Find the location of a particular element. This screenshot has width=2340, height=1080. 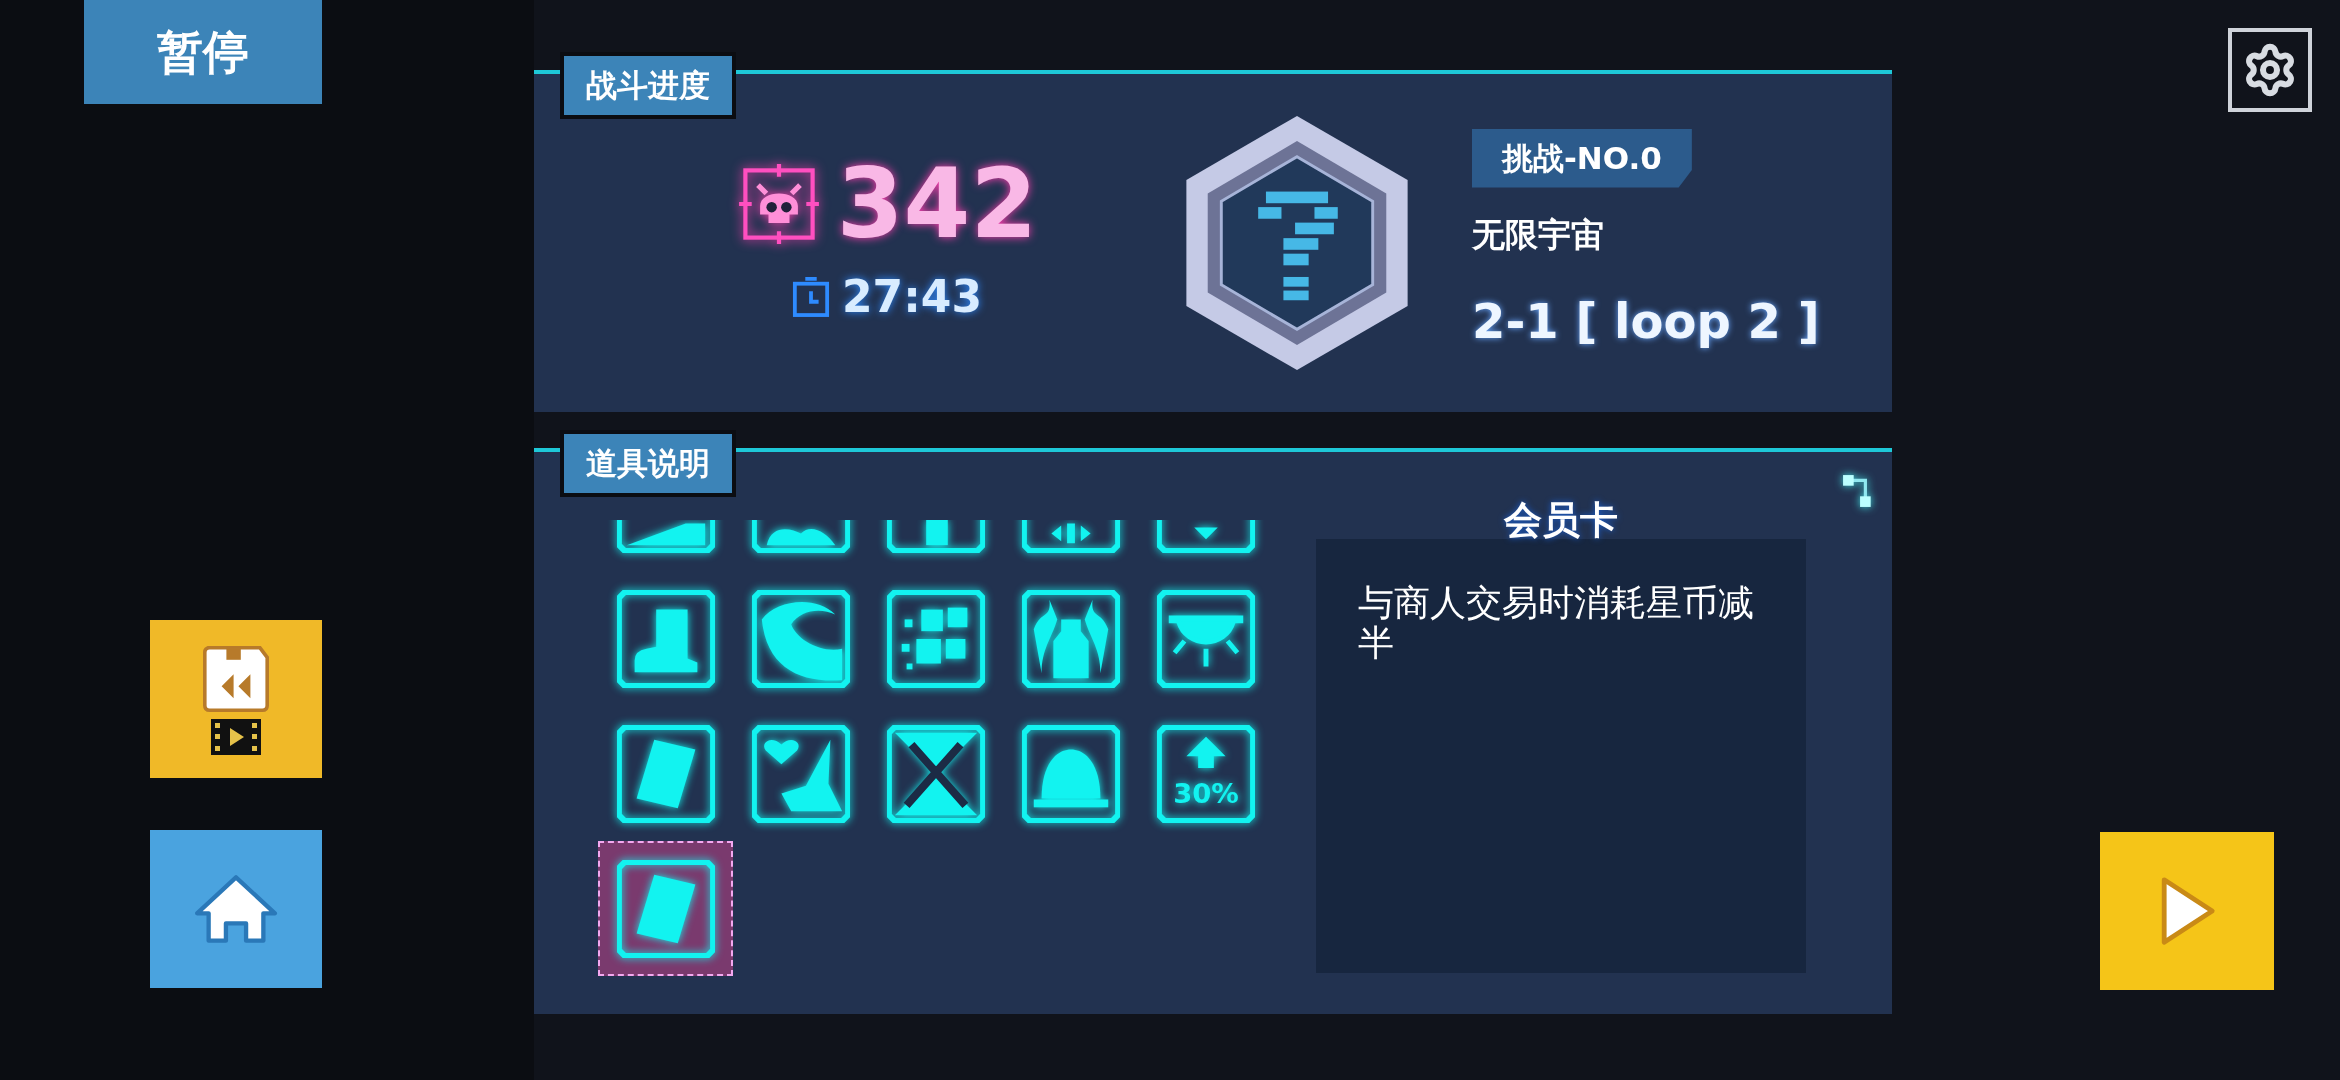

kill-count: 342 is located at coordinates (937, 204).